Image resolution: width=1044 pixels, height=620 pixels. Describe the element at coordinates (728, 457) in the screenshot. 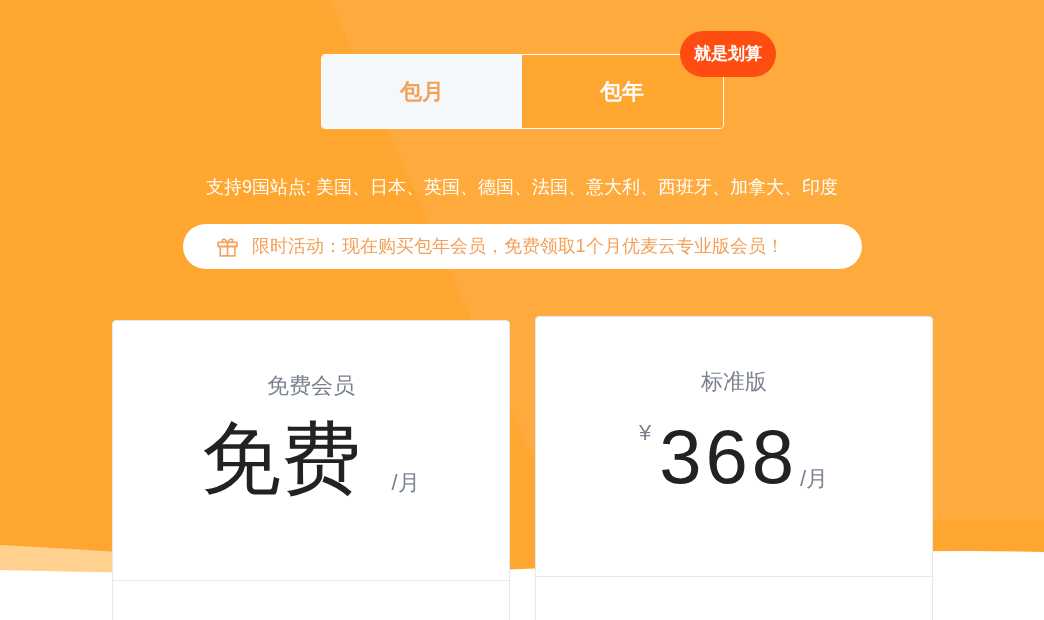

I see `plan-price: 368` at that location.